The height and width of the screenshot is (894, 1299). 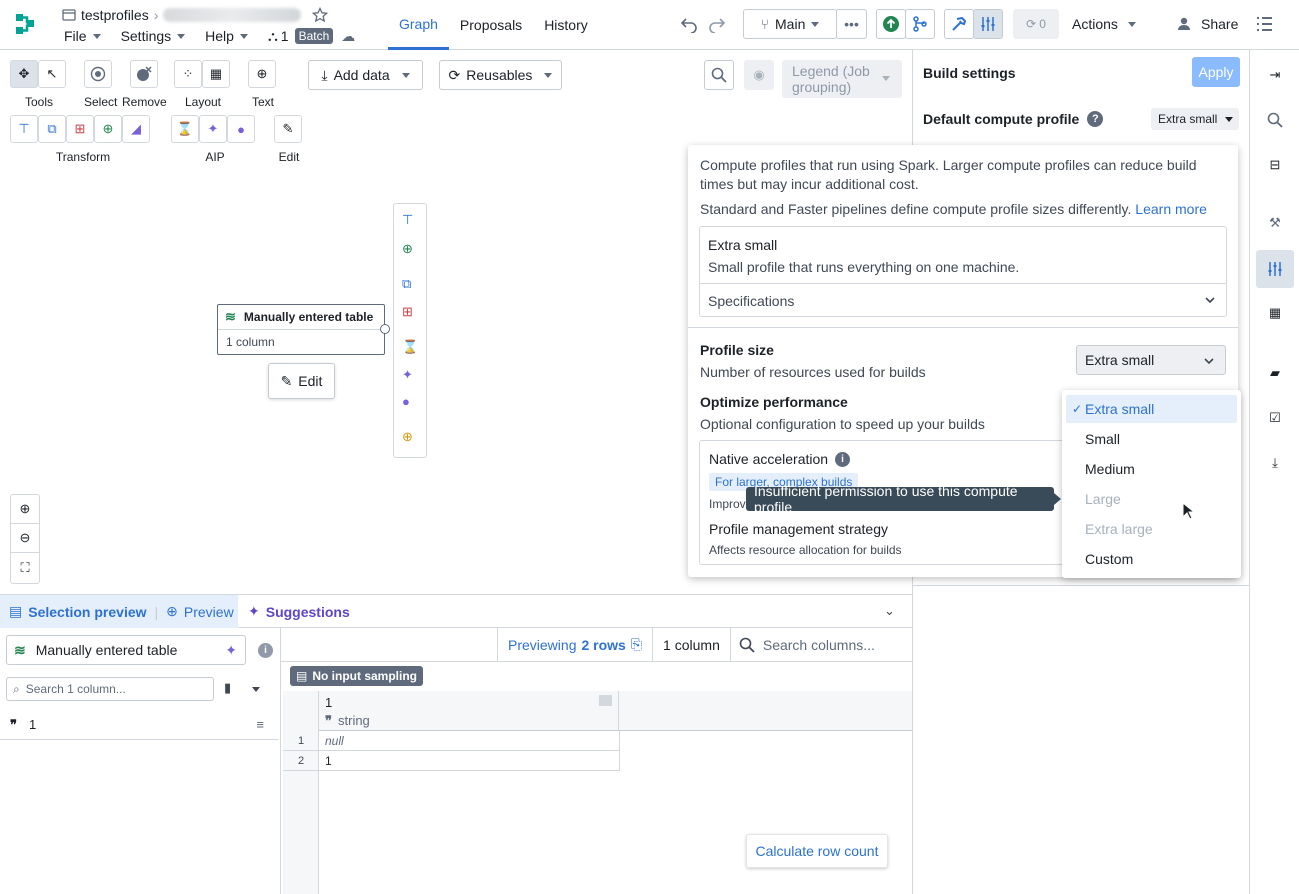 I want to click on tab-proposals: Proposals, so click(x=491, y=25).